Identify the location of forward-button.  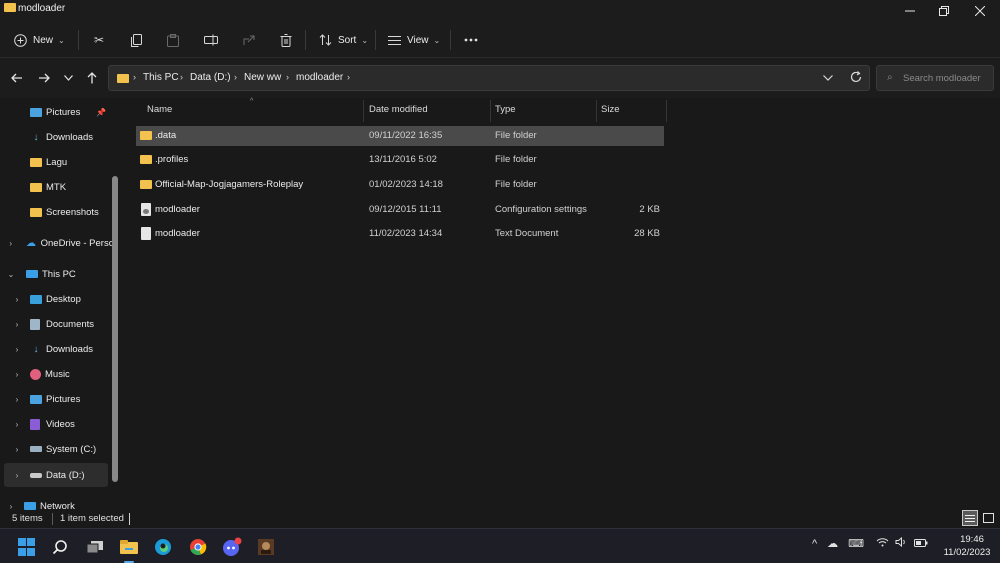
(44, 78).